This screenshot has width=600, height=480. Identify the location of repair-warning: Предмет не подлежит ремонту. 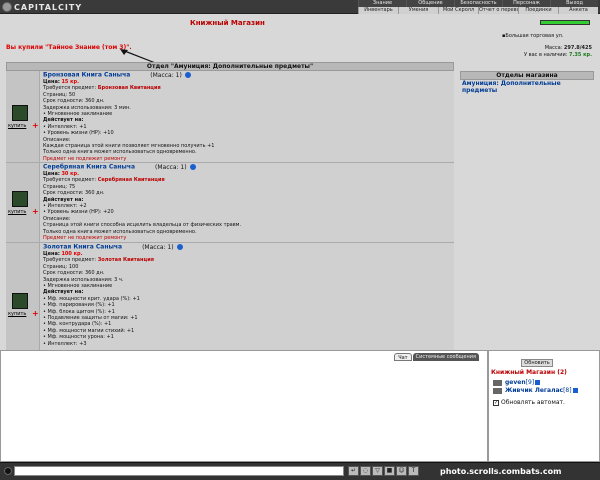
(85, 237).